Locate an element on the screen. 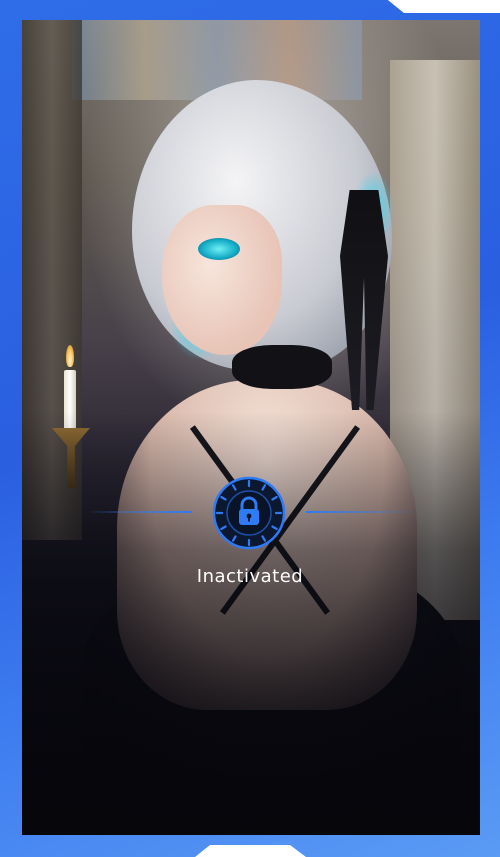  lock-icon is located at coordinates (249, 513).